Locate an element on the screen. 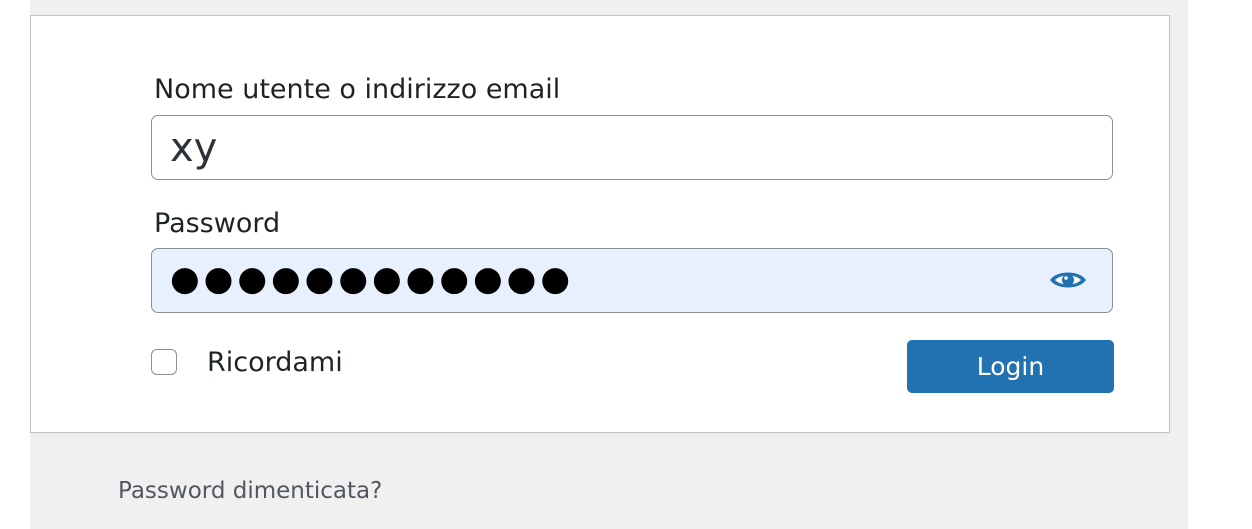 This screenshot has width=1252, height=529. username-label: Nome utente o indirizzo email is located at coordinates (357, 89).